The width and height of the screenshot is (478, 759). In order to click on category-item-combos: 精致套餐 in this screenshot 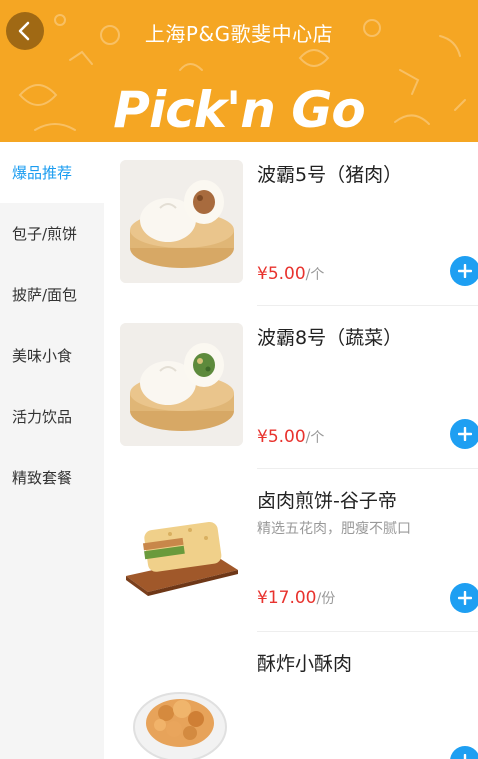, I will do `click(52, 477)`.